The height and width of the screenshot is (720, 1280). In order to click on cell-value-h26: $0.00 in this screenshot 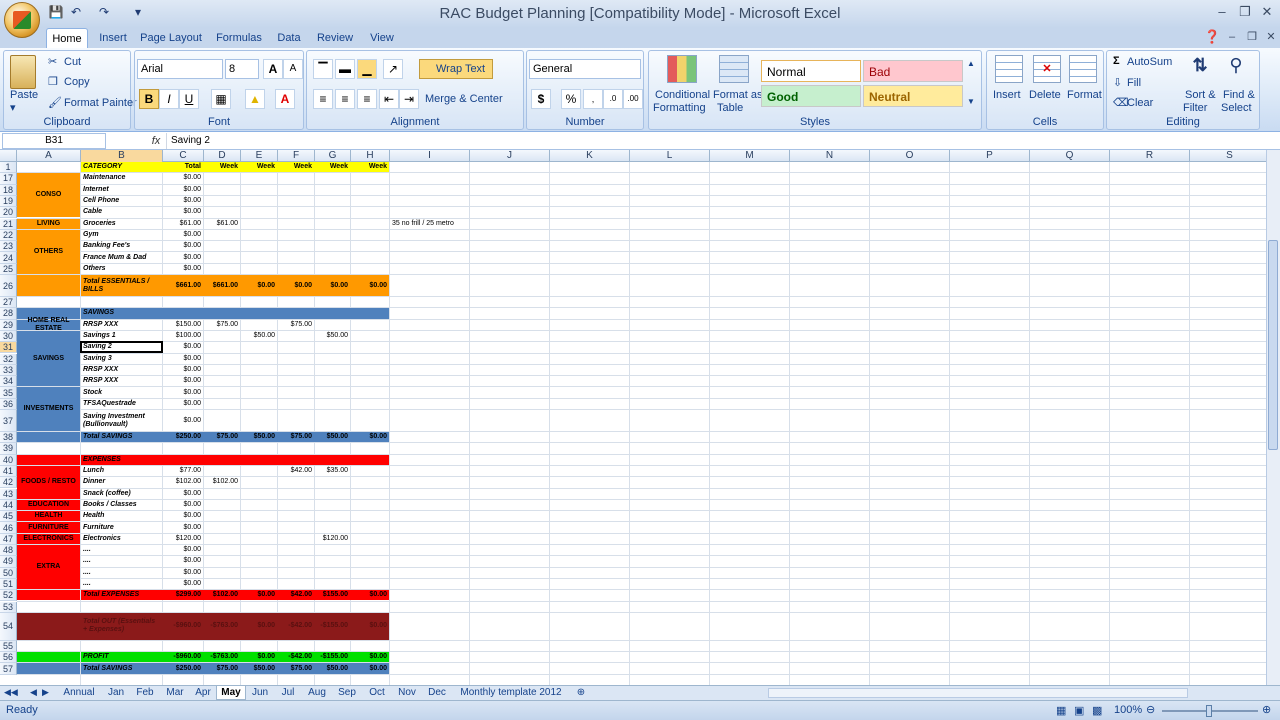, I will do `click(370, 285)`.